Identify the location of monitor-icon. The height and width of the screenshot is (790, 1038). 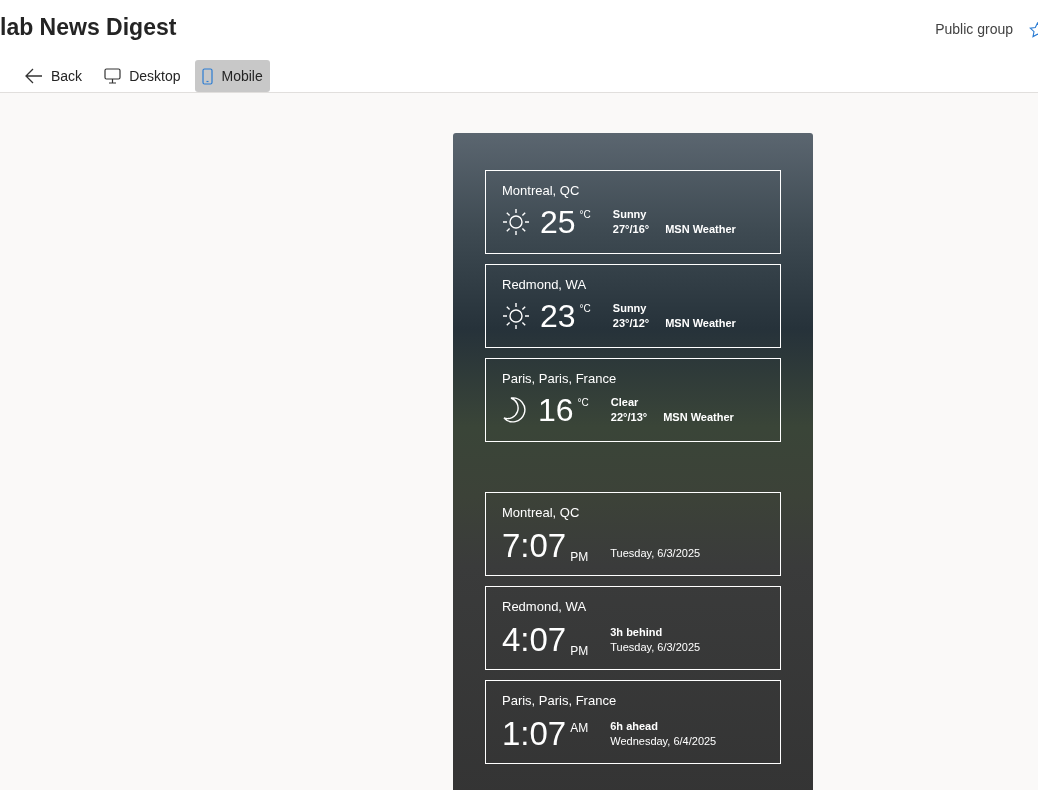
(113, 76).